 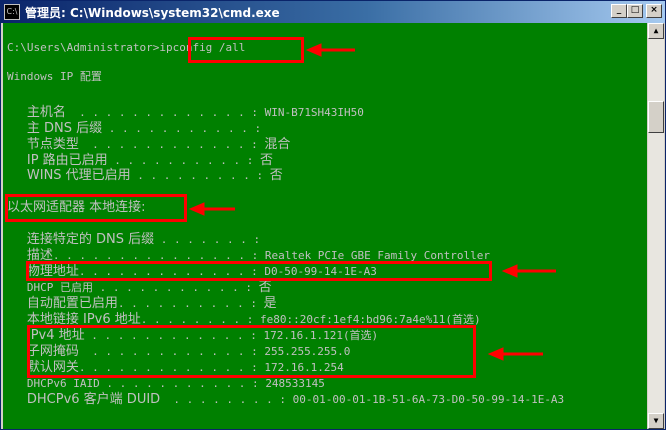 What do you see at coordinates (152, 13) in the screenshot?
I see `window-title: 管理员: C:\Windows\system32\cmd.exe` at bounding box center [152, 13].